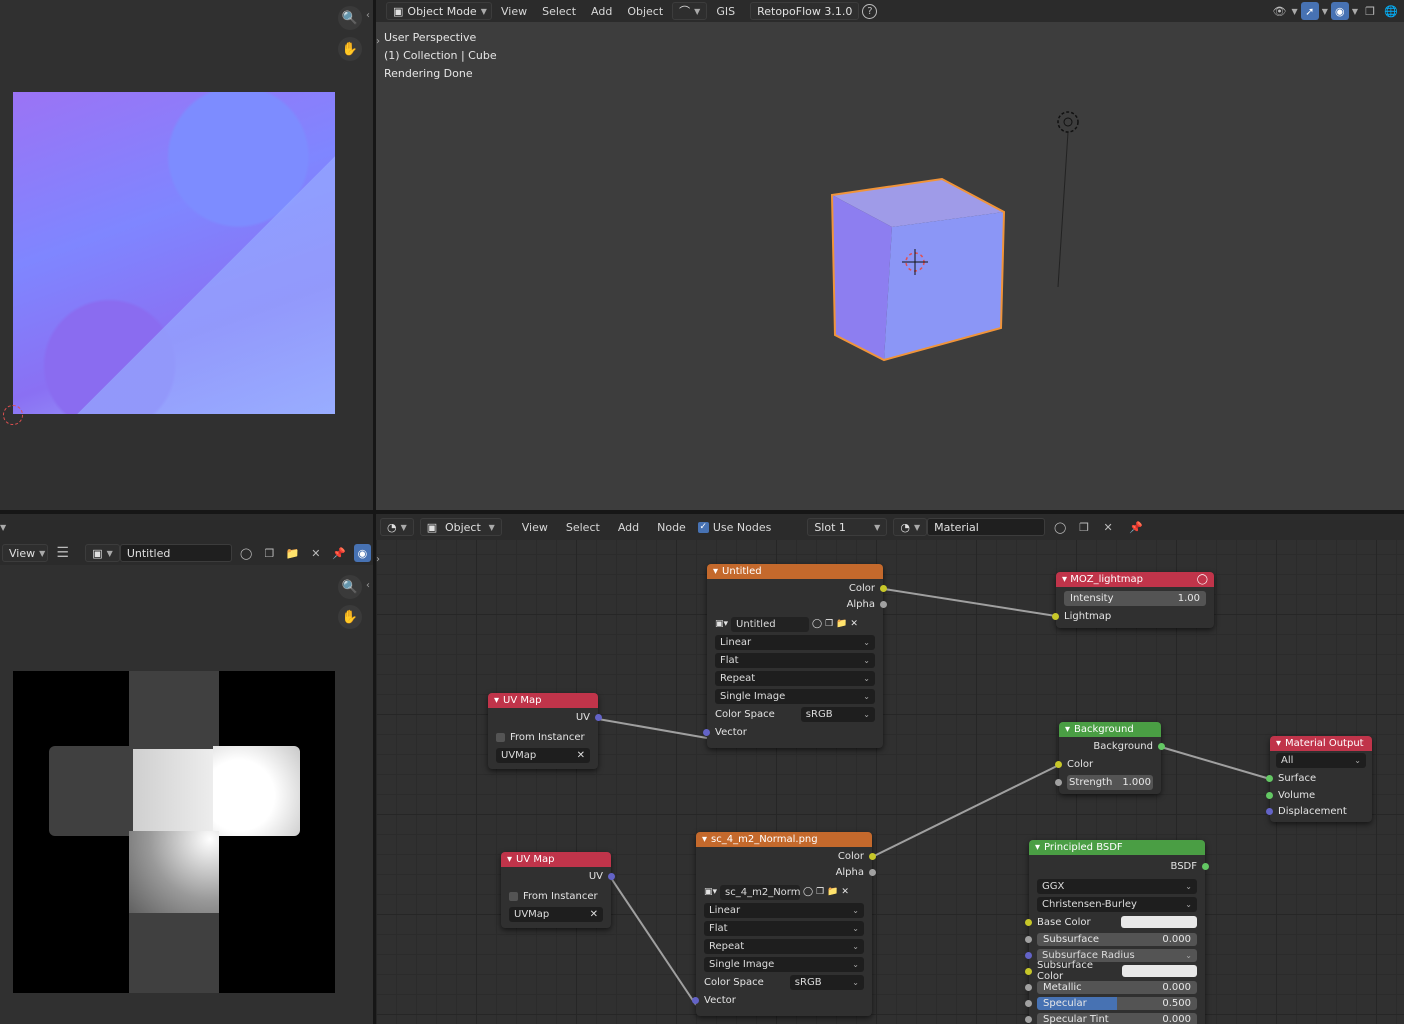  I want to click on subsurface-method-dropdown: Christensen-Burley ⌄, so click(1117, 904).